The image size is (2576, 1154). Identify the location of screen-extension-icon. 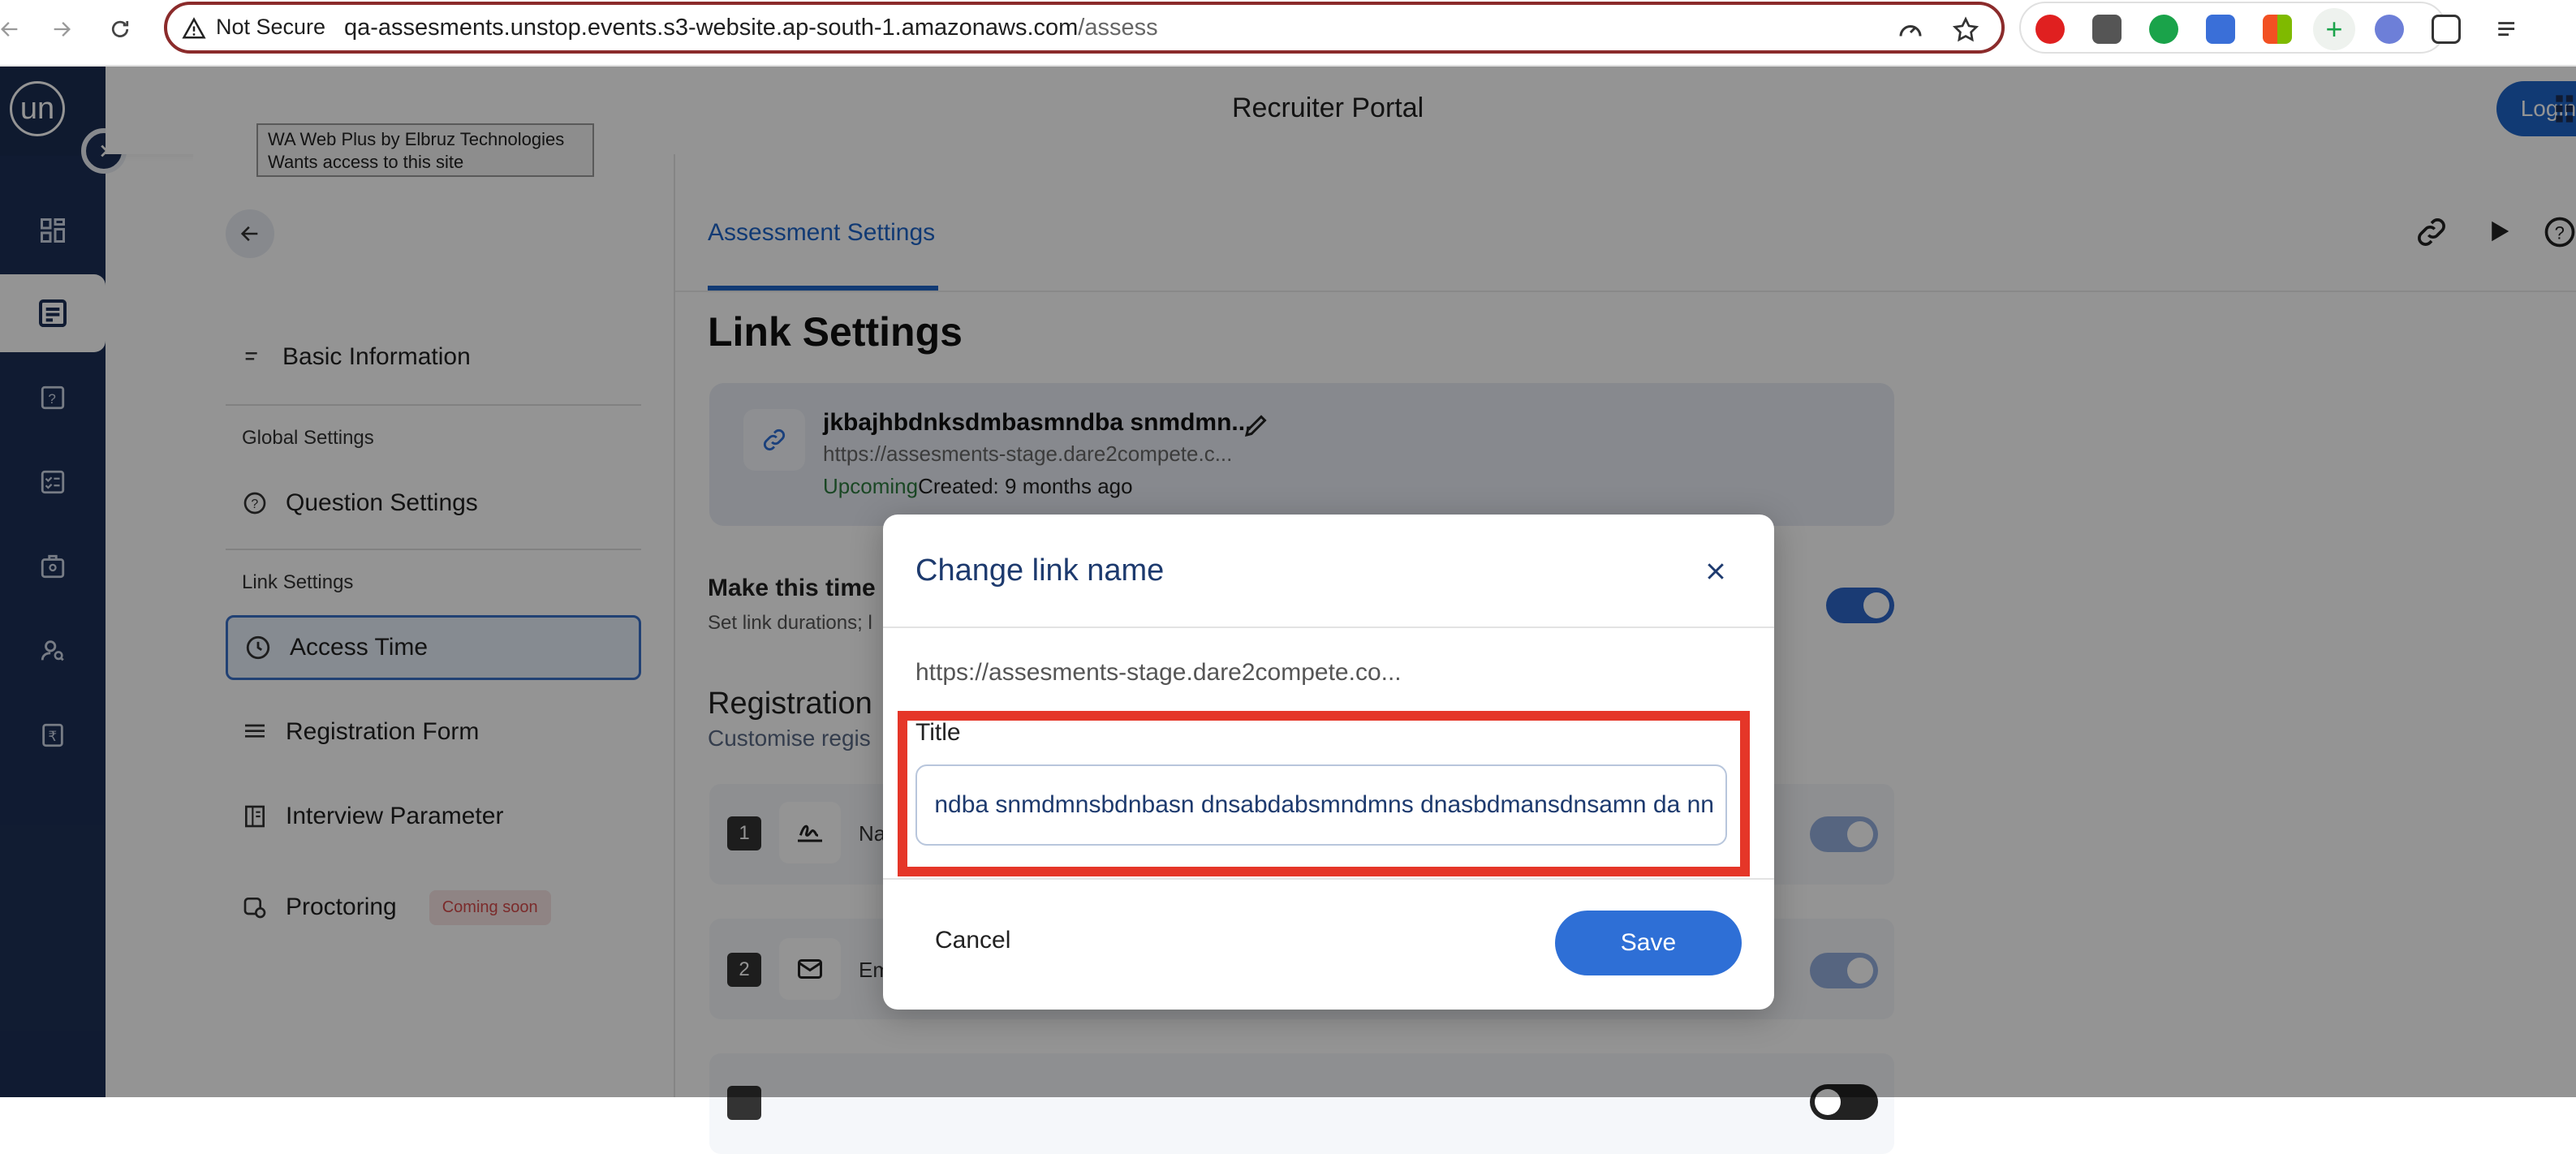
(2220, 30).